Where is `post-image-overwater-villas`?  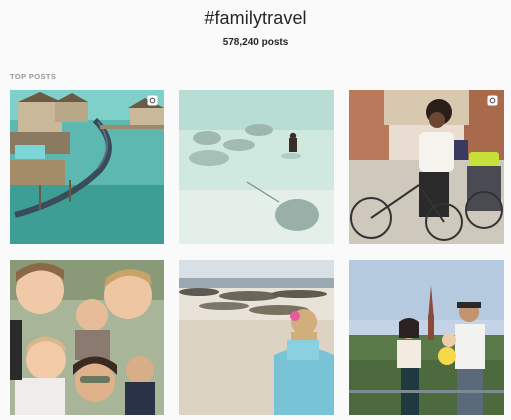 post-image-overwater-villas is located at coordinates (87, 167).